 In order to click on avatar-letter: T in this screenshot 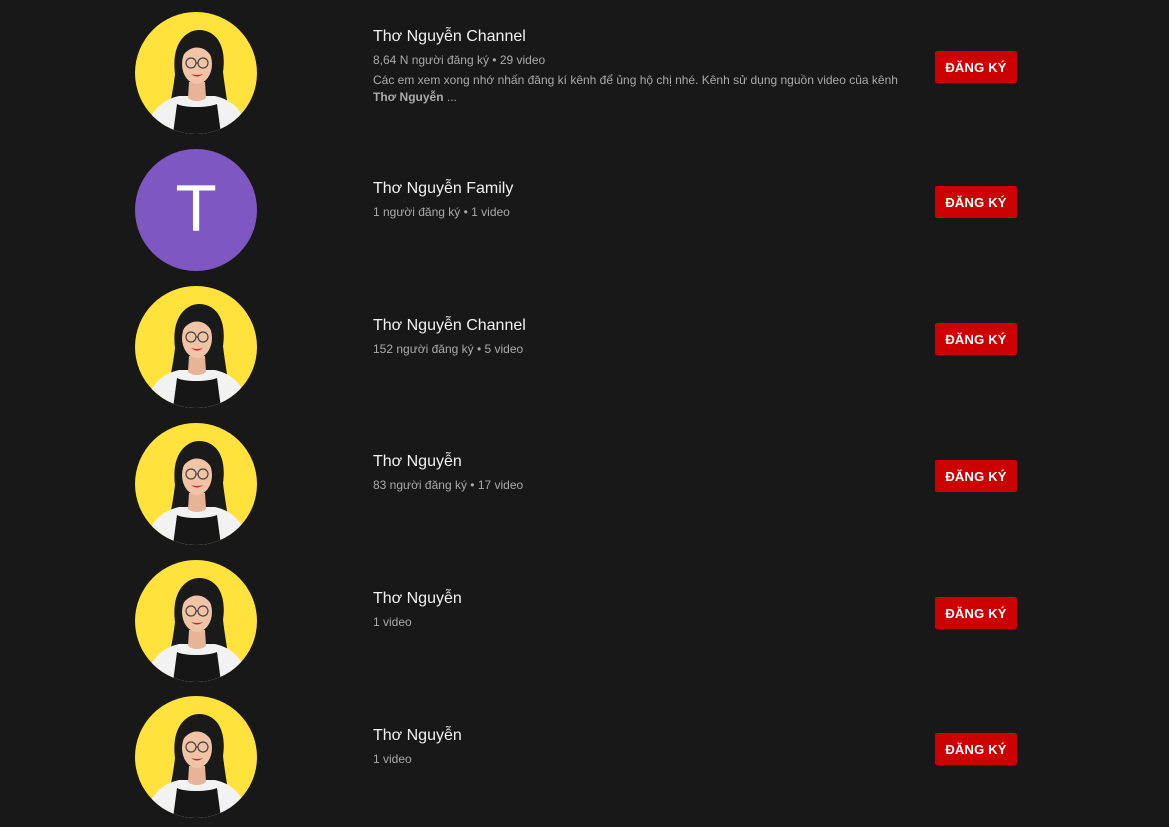, I will do `click(196, 209)`.